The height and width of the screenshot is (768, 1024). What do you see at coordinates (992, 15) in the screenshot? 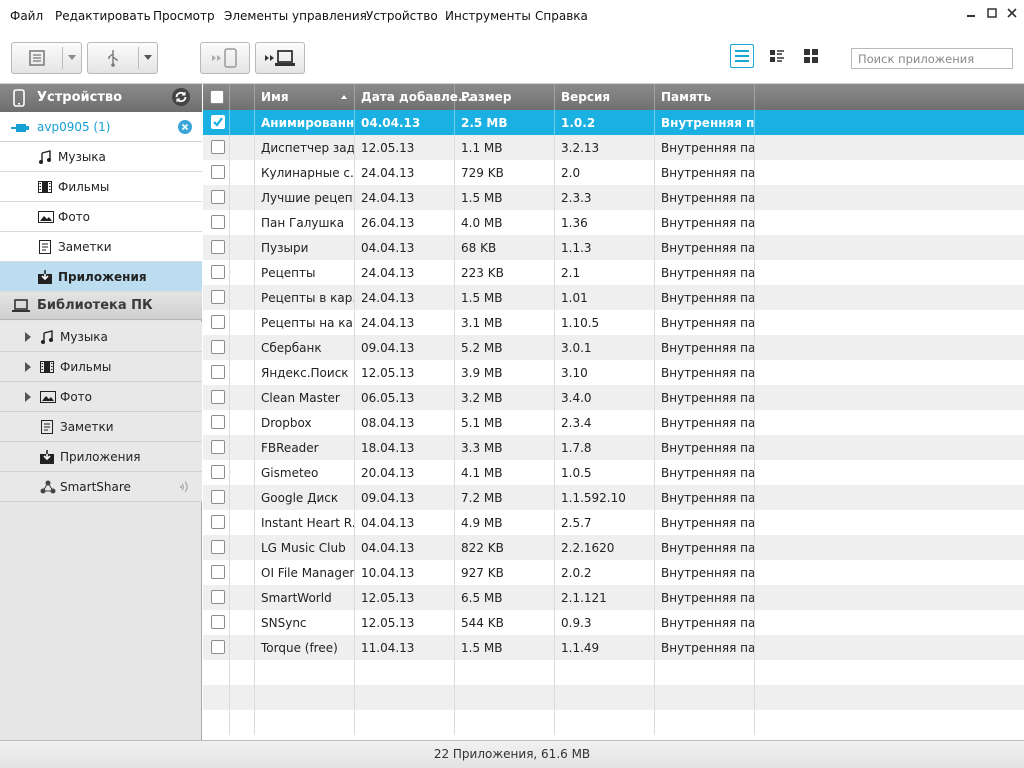
I see `maximize-icon` at bounding box center [992, 15].